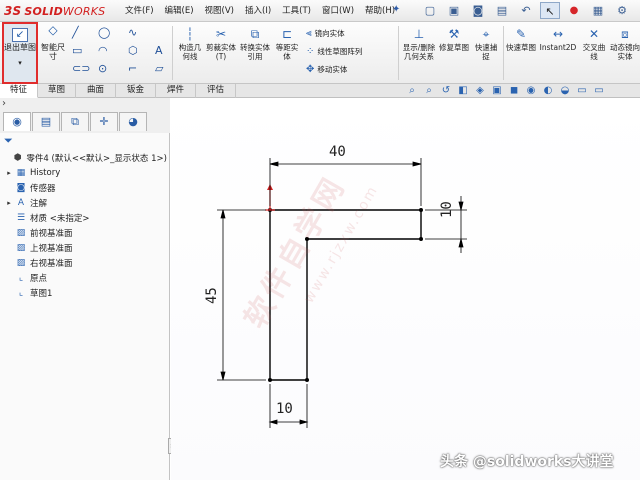 Image resolution: width=640 pixels, height=480 pixels. Describe the element at coordinates (221, 43) in the screenshot. I see `trim-entities-button: ✂ 剪裁实体(T)` at that location.